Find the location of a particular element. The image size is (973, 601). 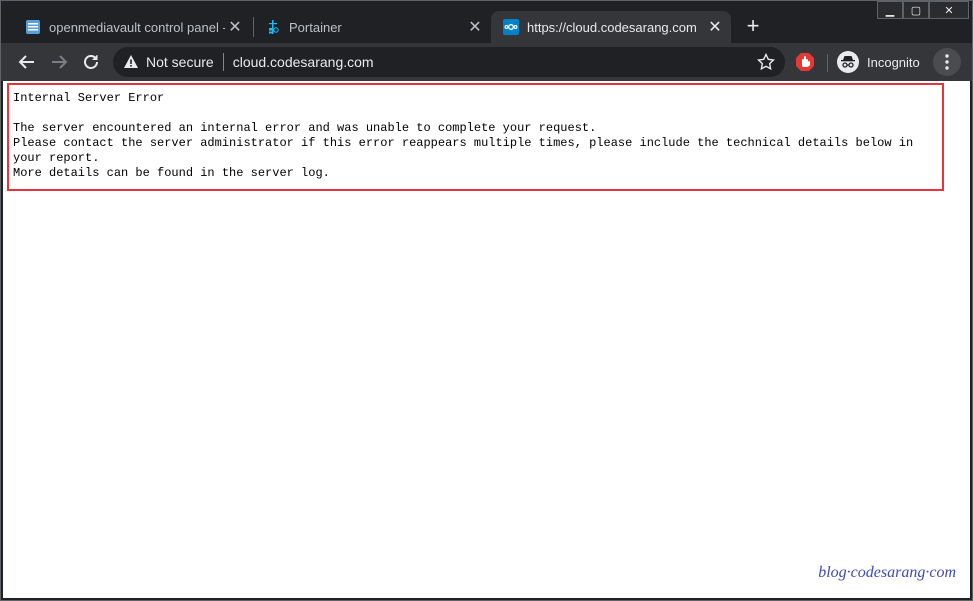

back-button is located at coordinates (27, 62).